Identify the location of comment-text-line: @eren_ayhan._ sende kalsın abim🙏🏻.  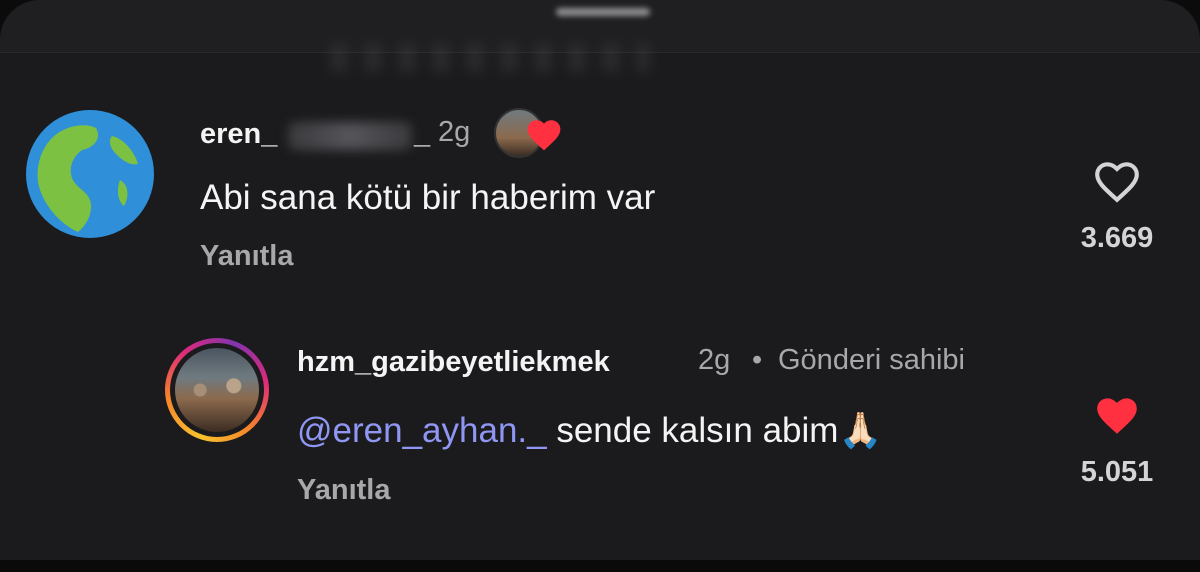
(589, 430).